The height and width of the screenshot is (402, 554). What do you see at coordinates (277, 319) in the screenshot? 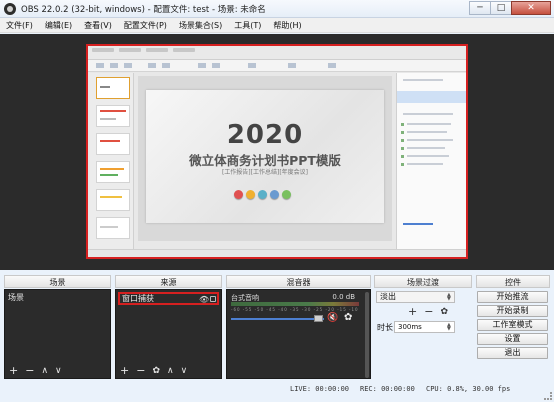
I see `volume-slider` at bounding box center [277, 319].